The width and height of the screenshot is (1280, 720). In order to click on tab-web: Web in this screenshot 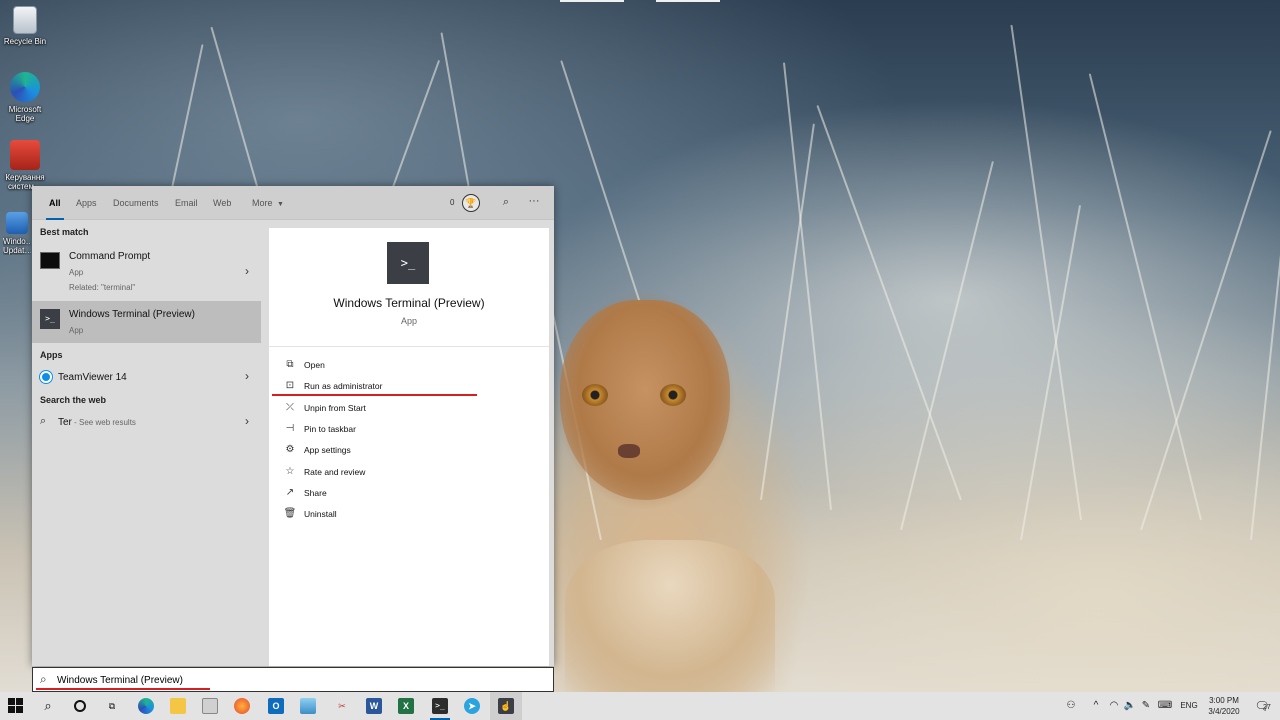, I will do `click(222, 203)`.